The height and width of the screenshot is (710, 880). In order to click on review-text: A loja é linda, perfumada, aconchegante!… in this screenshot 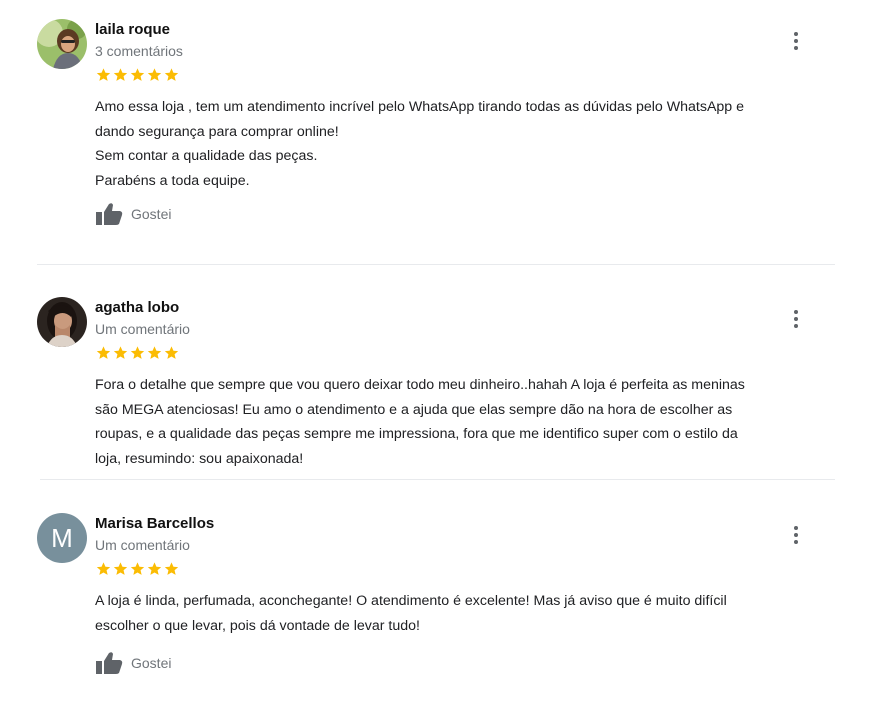, I will do `click(411, 613)`.